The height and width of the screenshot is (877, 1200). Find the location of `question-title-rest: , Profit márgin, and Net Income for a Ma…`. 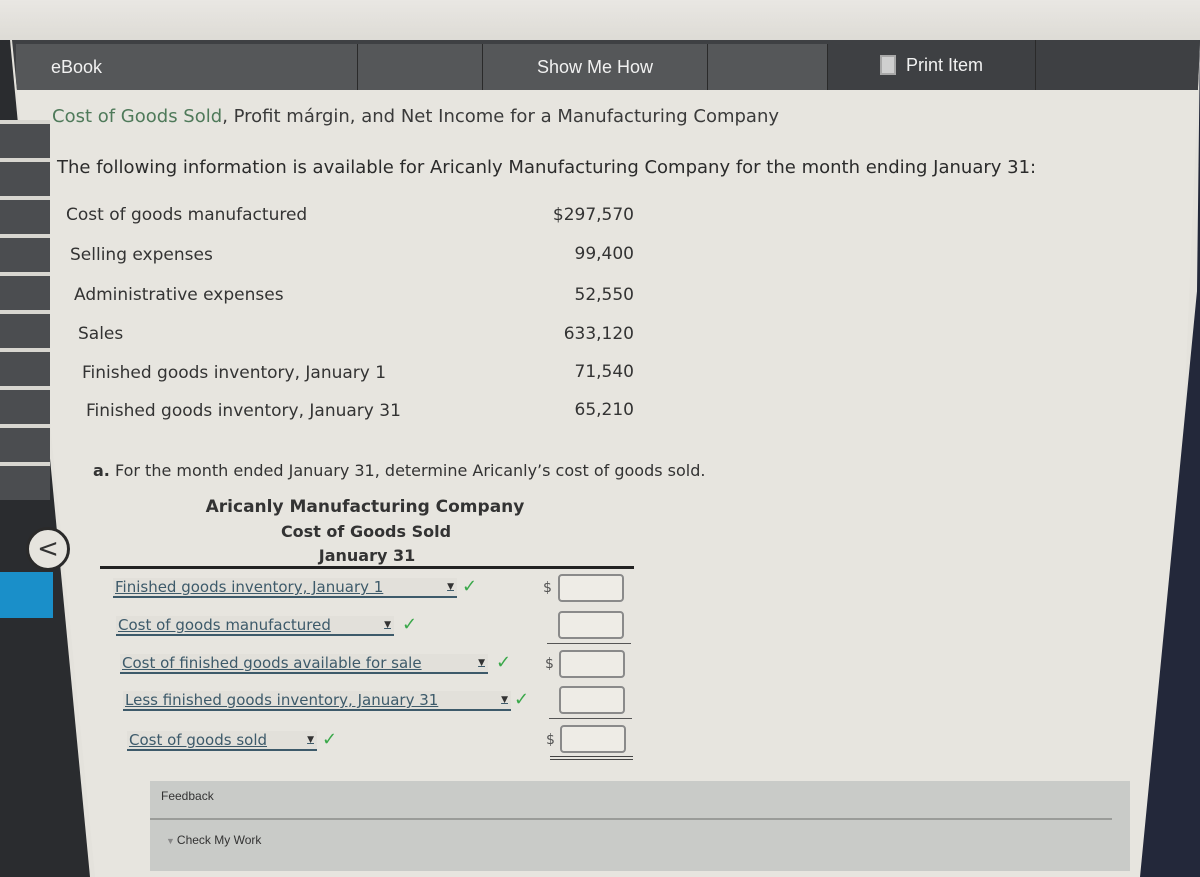

question-title-rest: , Profit márgin, and Net Income for a Ma… is located at coordinates (501, 116).